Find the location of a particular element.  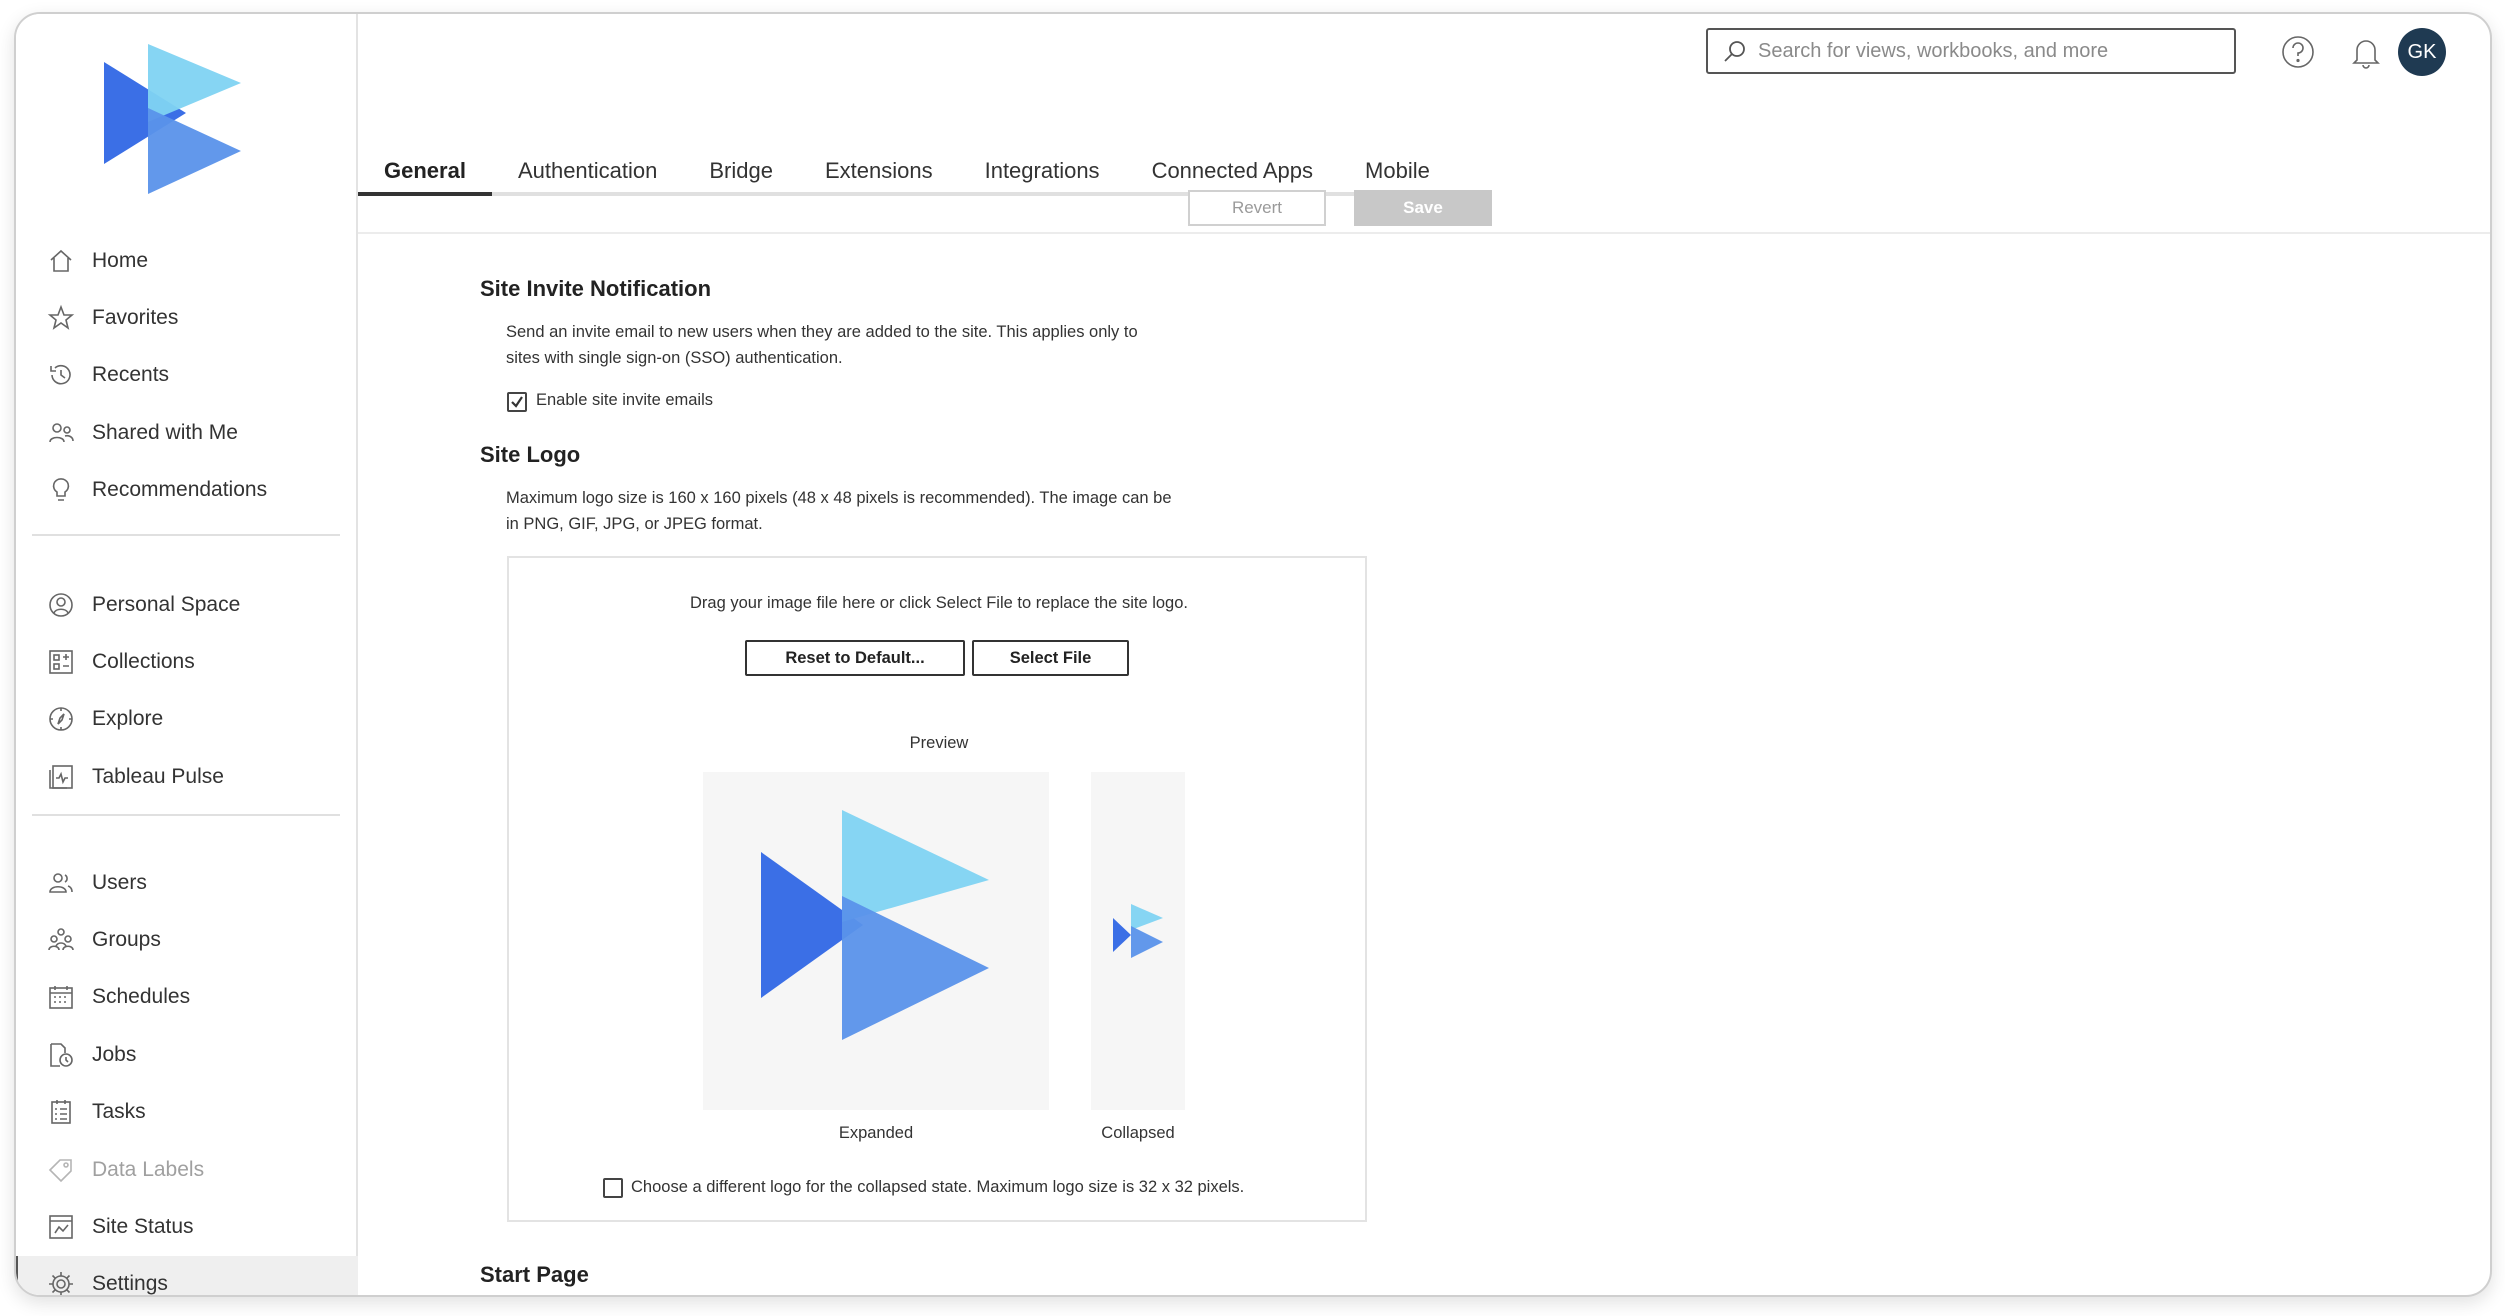

sidebar-item-label: Collections is located at coordinates (143, 662).